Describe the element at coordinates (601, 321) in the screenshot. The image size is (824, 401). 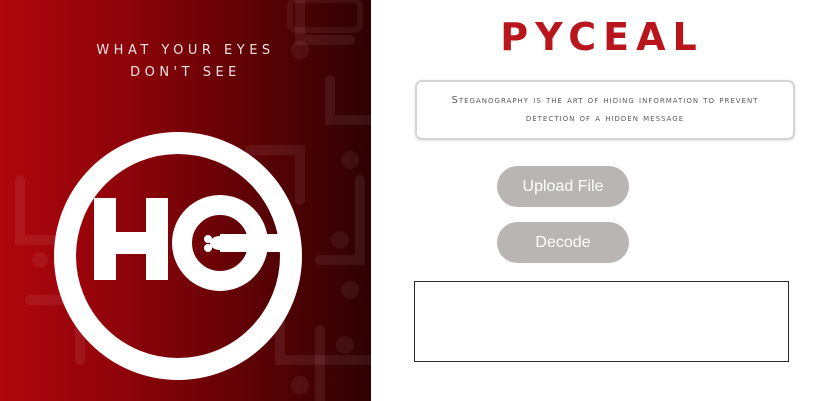
I see `decoded-output-field` at that location.